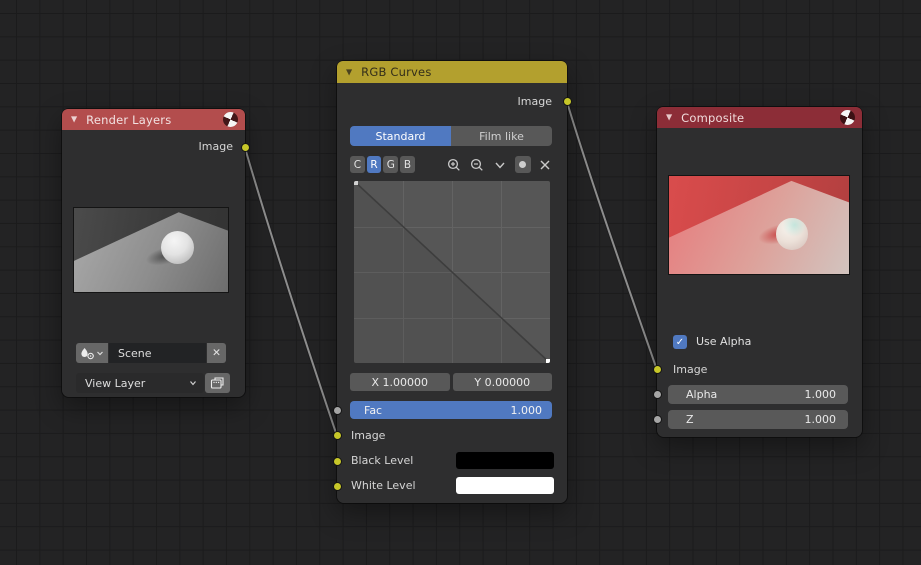  Describe the element at coordinates (713, 117) in the screenshot. I see `node-title: Composite` at that location.